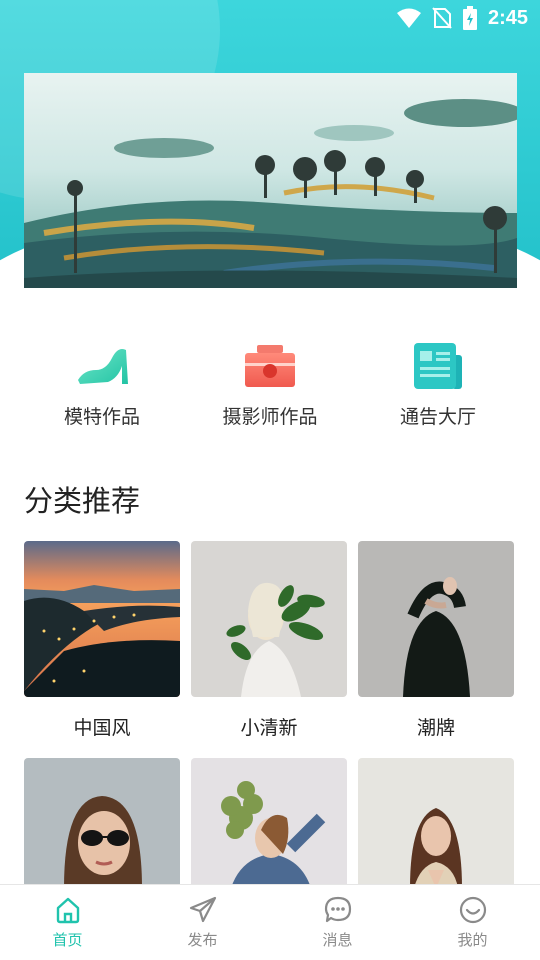 Image resolution: width=540 pixels, height=960 pixels. I want to click on nav-label: 发布, so click(202, 940).